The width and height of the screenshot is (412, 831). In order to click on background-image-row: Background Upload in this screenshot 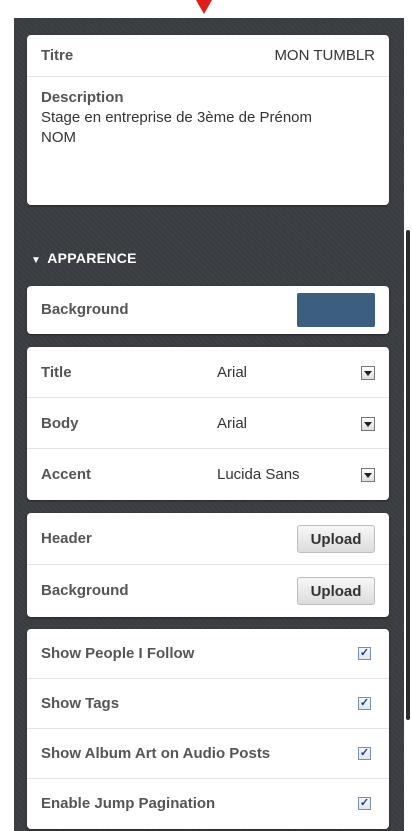, I will do `click(208, 591)`.